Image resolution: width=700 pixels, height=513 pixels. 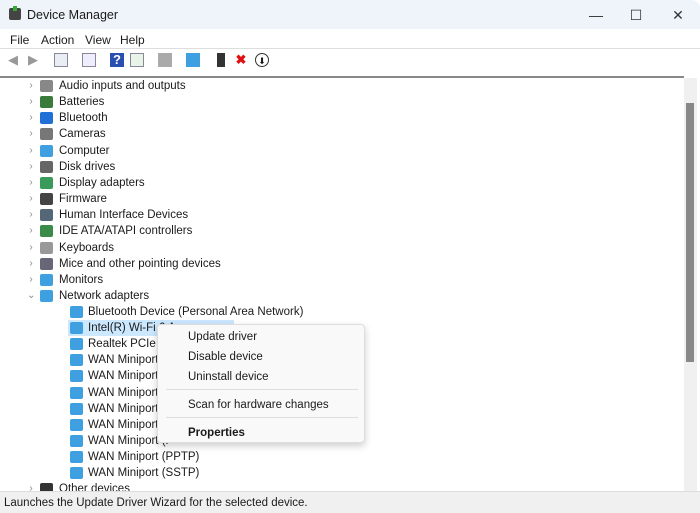 I want to click on menu-help: Help, so click(x=132, y=40).